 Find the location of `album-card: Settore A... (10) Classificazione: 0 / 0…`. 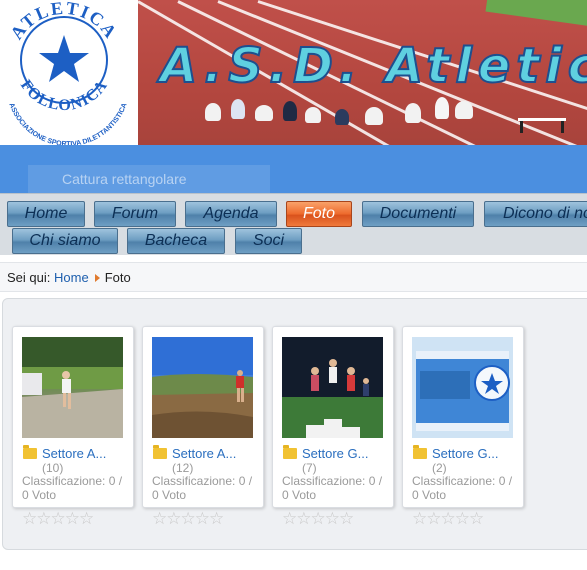

album-card: Settore A... (10) Classificazione: 0 / 0… is located at coordinates (73, 427).